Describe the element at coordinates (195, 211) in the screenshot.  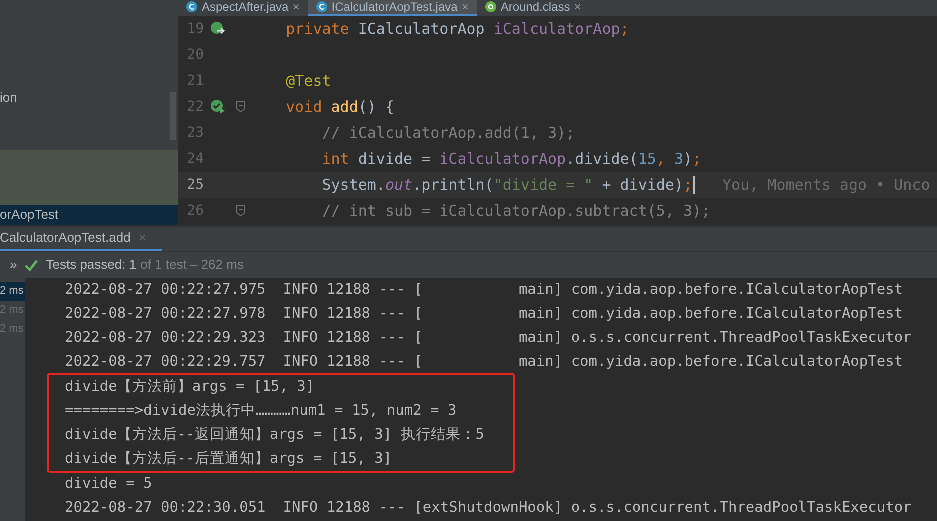
I see `line-number: 26` at that location.